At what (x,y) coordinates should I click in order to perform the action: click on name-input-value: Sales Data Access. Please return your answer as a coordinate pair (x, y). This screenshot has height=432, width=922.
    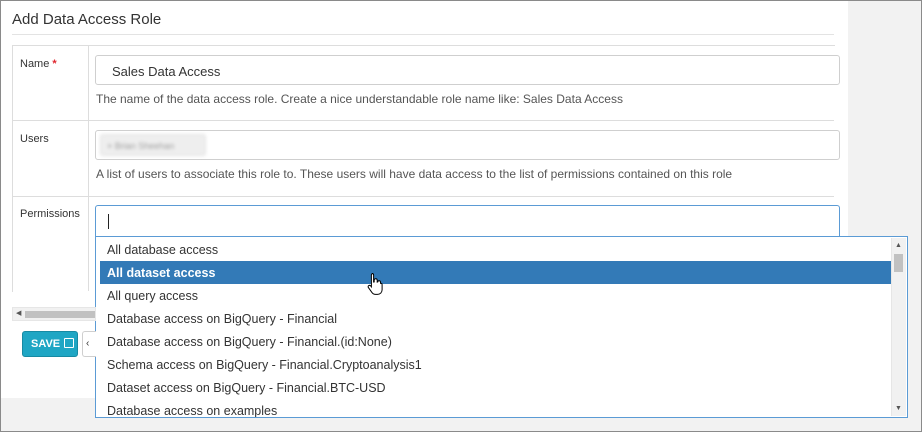
    Looking at the image, I should click on (166, 71).